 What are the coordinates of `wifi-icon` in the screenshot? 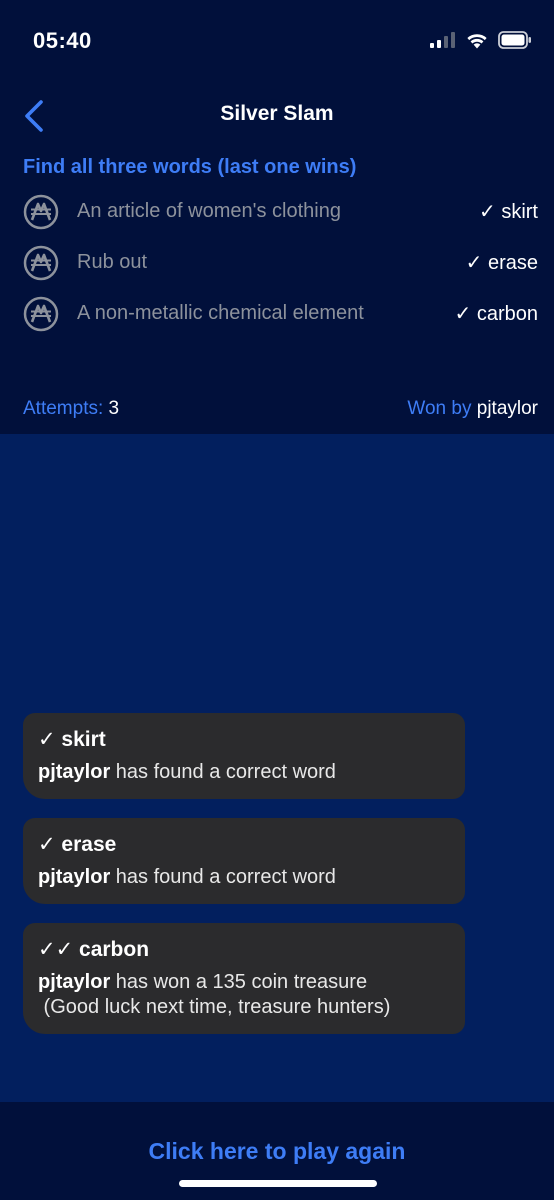 It's located at (477, 41).